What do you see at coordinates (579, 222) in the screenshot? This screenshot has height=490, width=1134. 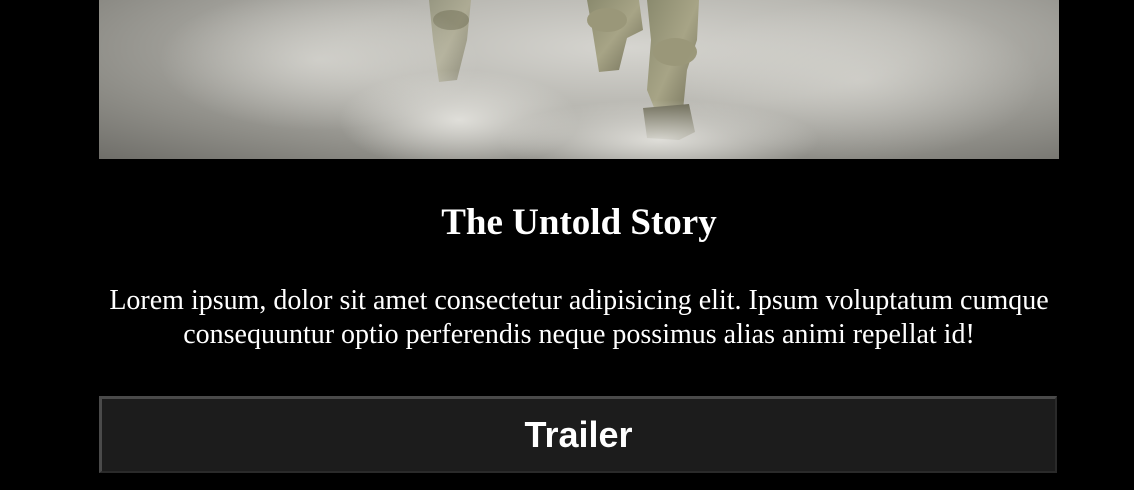 I see `movie-title: The Untold Story` at bounding box center [579, 222].